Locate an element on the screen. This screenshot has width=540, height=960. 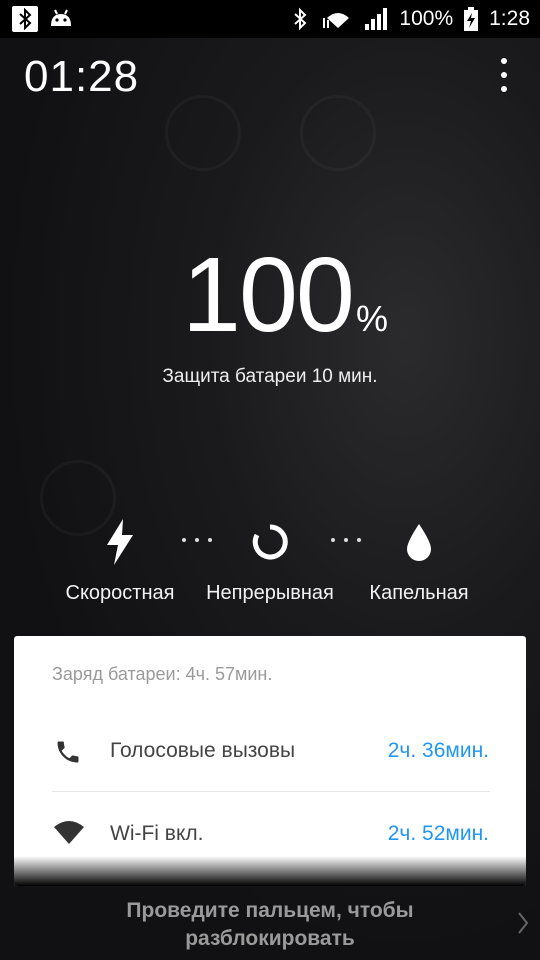
row-value: 2ч. 36мин. is located at coordinates (438, 750).